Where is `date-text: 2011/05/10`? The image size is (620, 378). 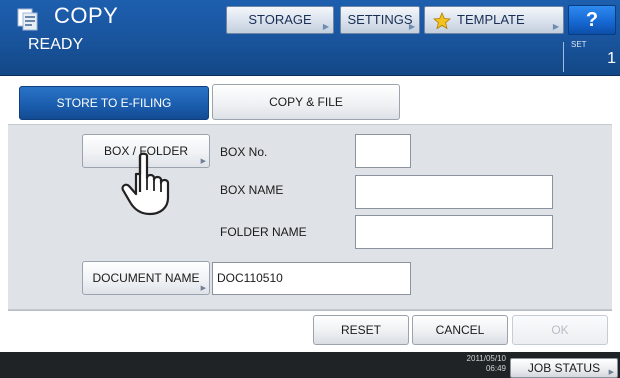 date-text: 2011/05/10 is located at coordinates (486, 358).